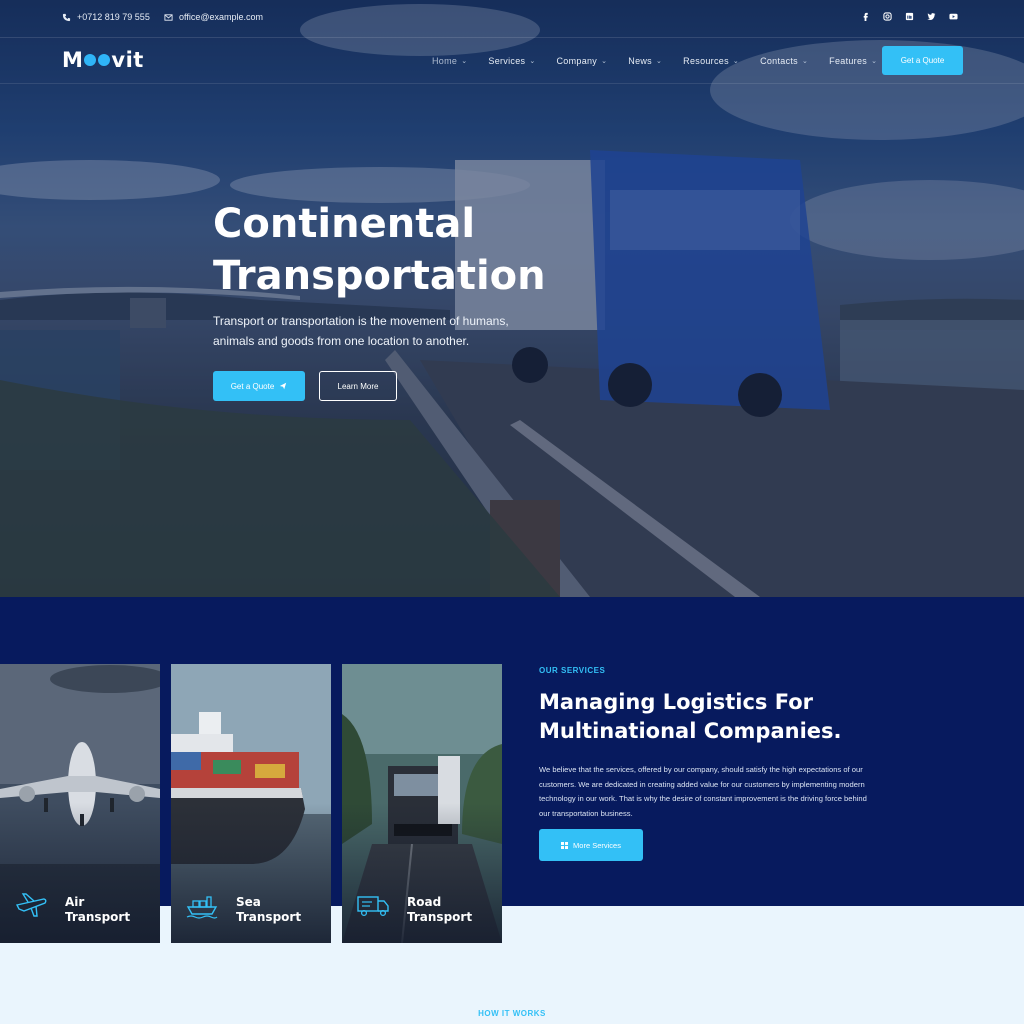  I want to click on site-logo: Mvit, so click(103, 60).